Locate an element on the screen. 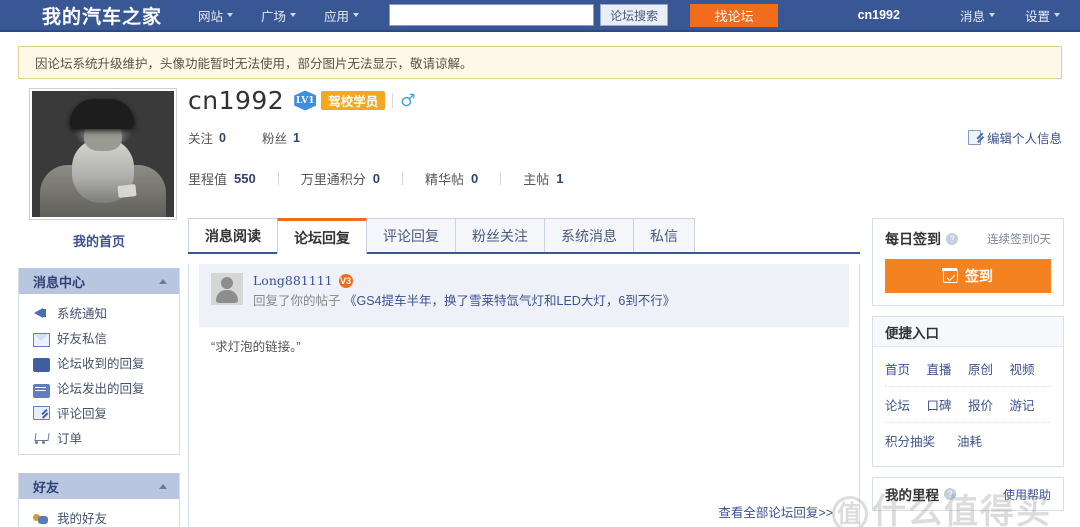  quick-link-forum: 论坛 is located at coordinates (906, 404).